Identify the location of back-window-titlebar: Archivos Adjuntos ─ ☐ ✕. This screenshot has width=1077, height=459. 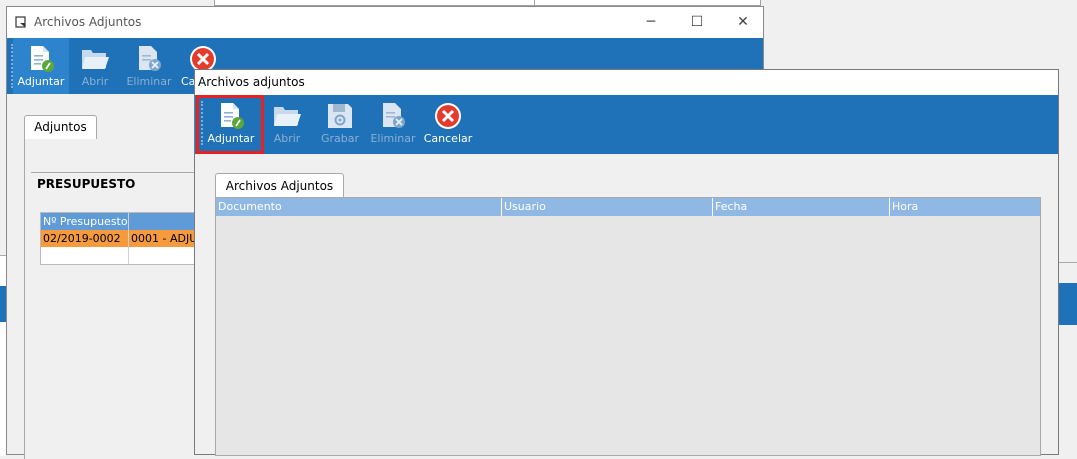
(385, 22).